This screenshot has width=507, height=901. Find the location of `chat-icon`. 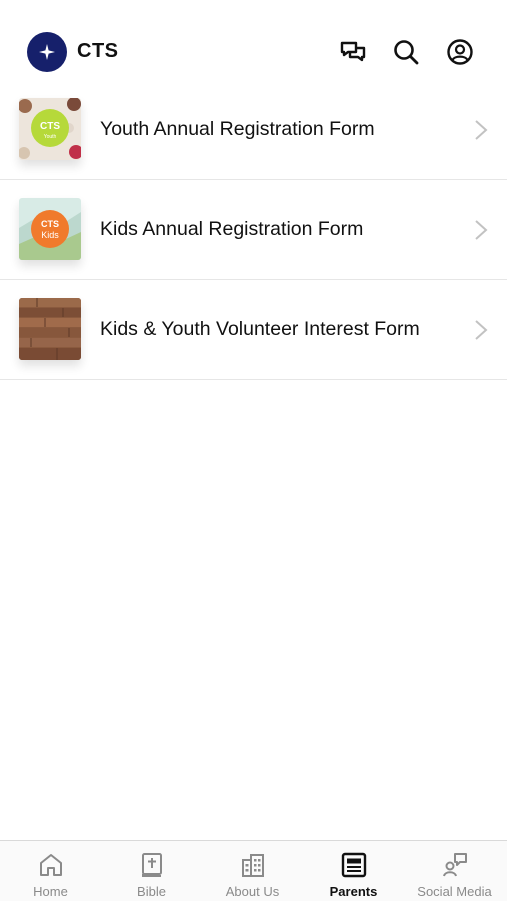

chat-icon is located at coordinates (353, 51).